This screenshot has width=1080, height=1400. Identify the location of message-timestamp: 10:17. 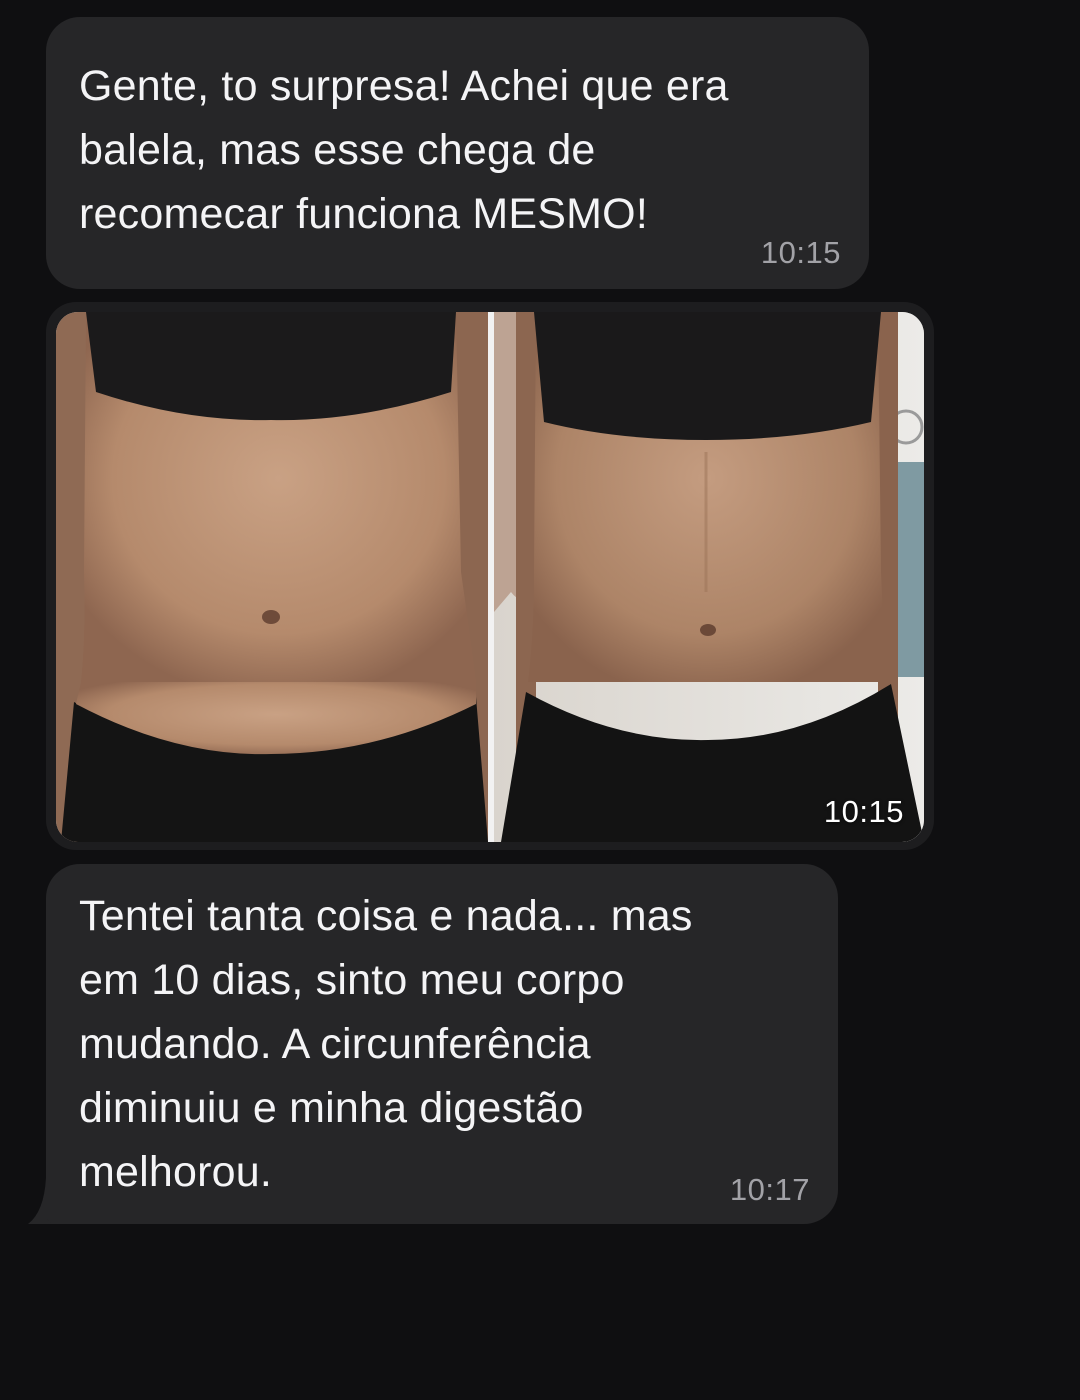
(769, 1189).